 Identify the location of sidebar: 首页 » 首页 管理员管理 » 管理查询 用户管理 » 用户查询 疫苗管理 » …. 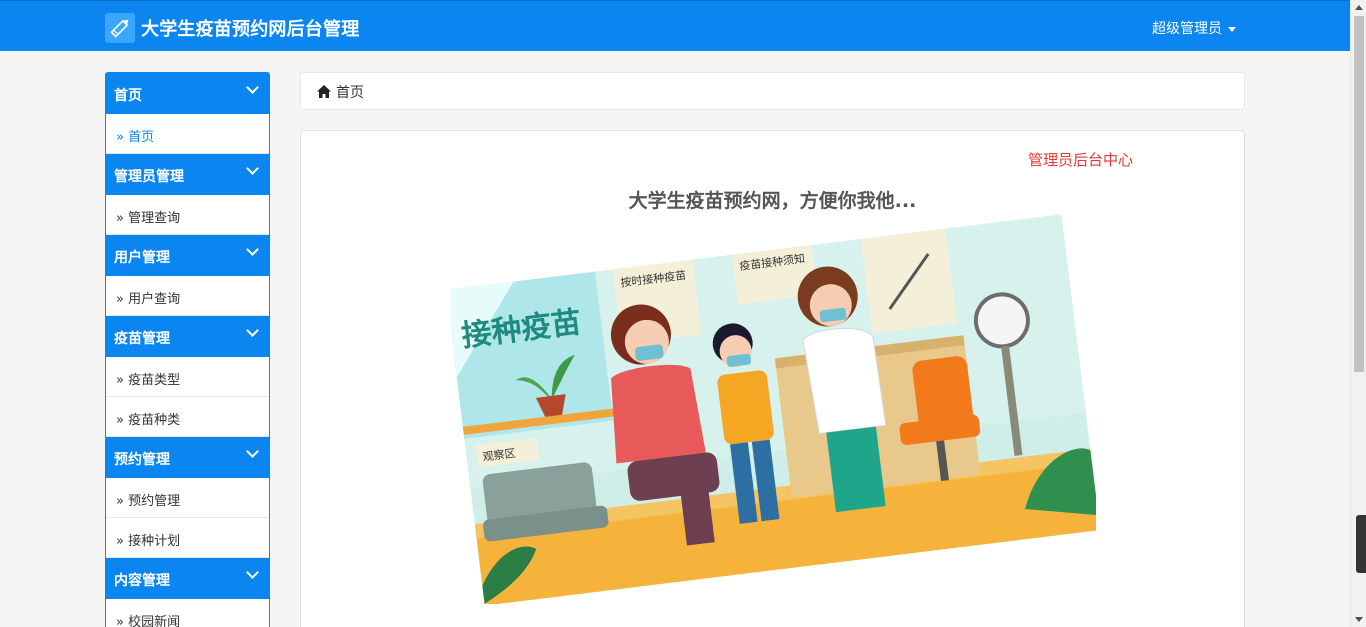
(187, 349).